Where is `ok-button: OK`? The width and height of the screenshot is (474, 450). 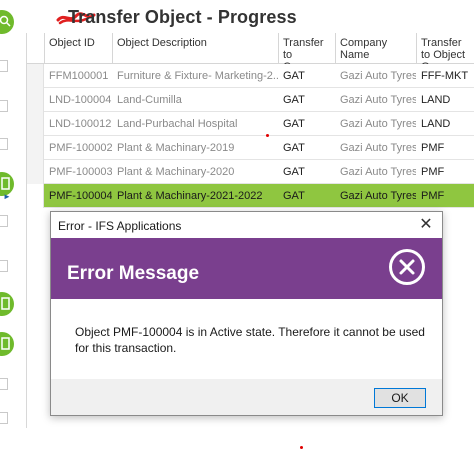
ok-button: OK is located at coordinates (400, 398).